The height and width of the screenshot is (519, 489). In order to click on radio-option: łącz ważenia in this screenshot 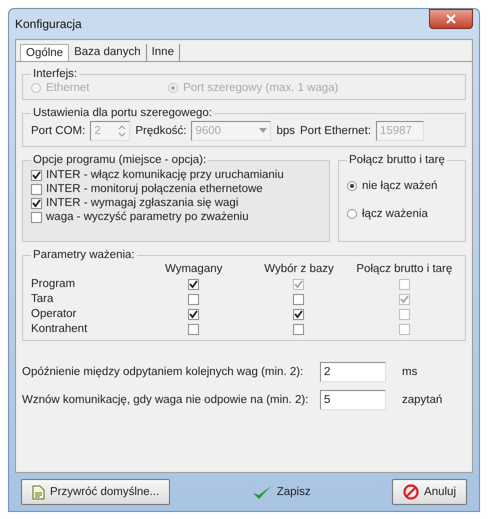, I will do `click(402, 214)`.